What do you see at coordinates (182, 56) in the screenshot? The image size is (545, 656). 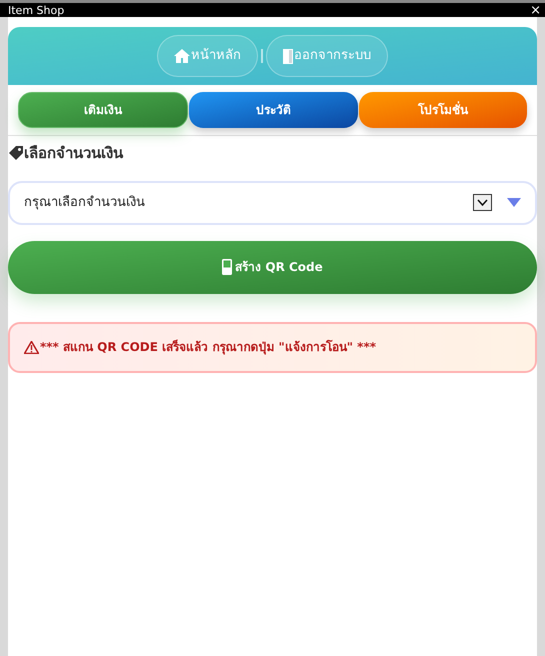 I see `home-icon` at bounding box center [182, 56].